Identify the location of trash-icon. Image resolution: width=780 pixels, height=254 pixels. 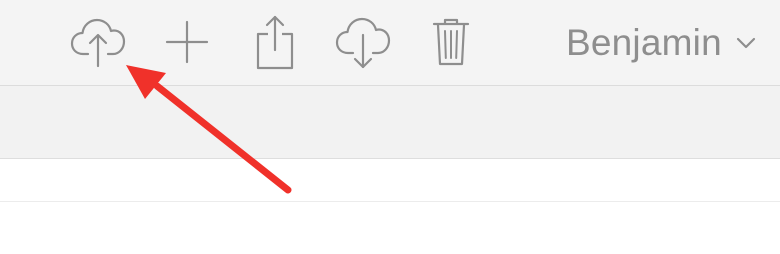
(451, 42).